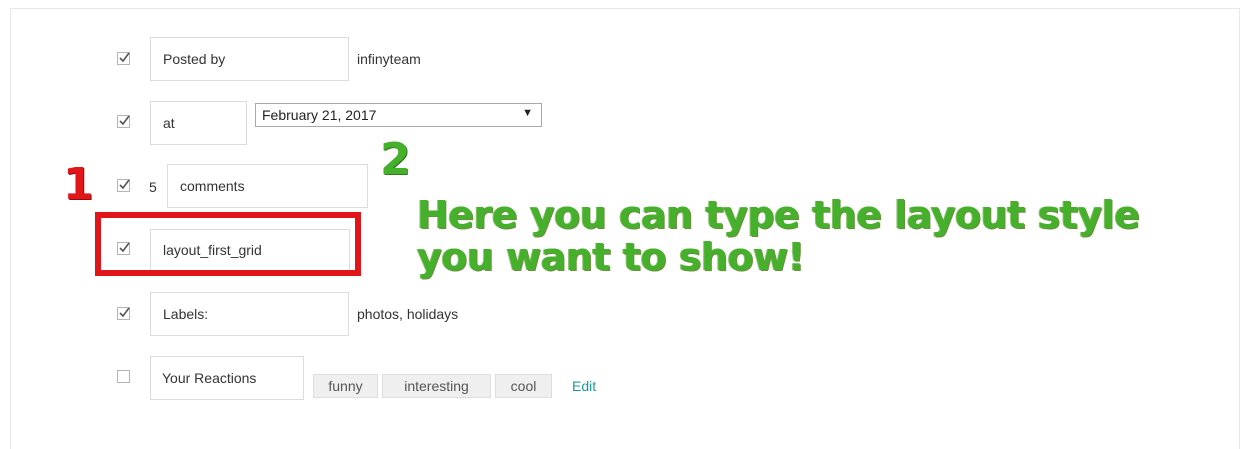 This screenshot has height=449, width=1247. What do you see at coordinates (584, 386) in the screenshot?
I see `edit-reactions-link: Edit` at bounding box center [584, 386].